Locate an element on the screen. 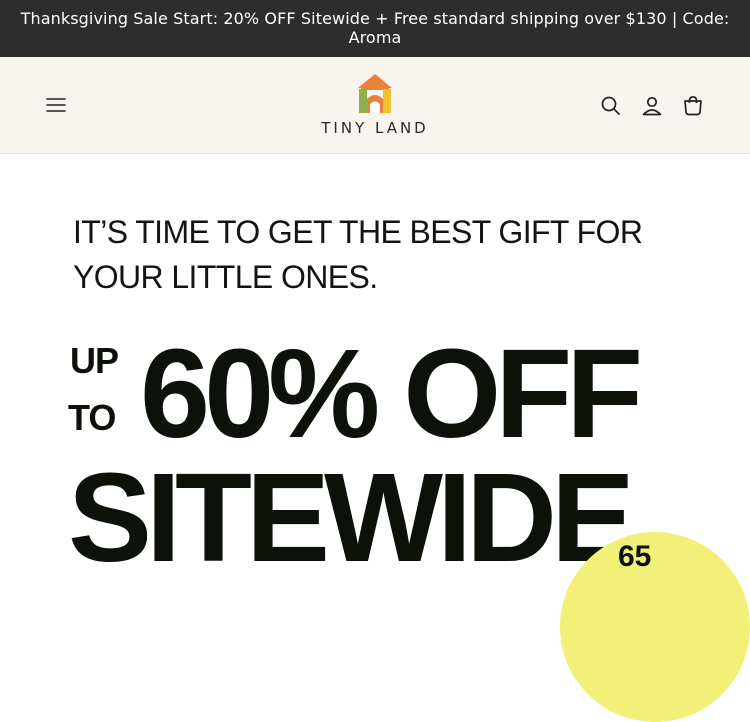 Image resolution: width=750 pixels, height=722 pixels. brand-logo: TINY LAND is located at coordinates (375, 108).